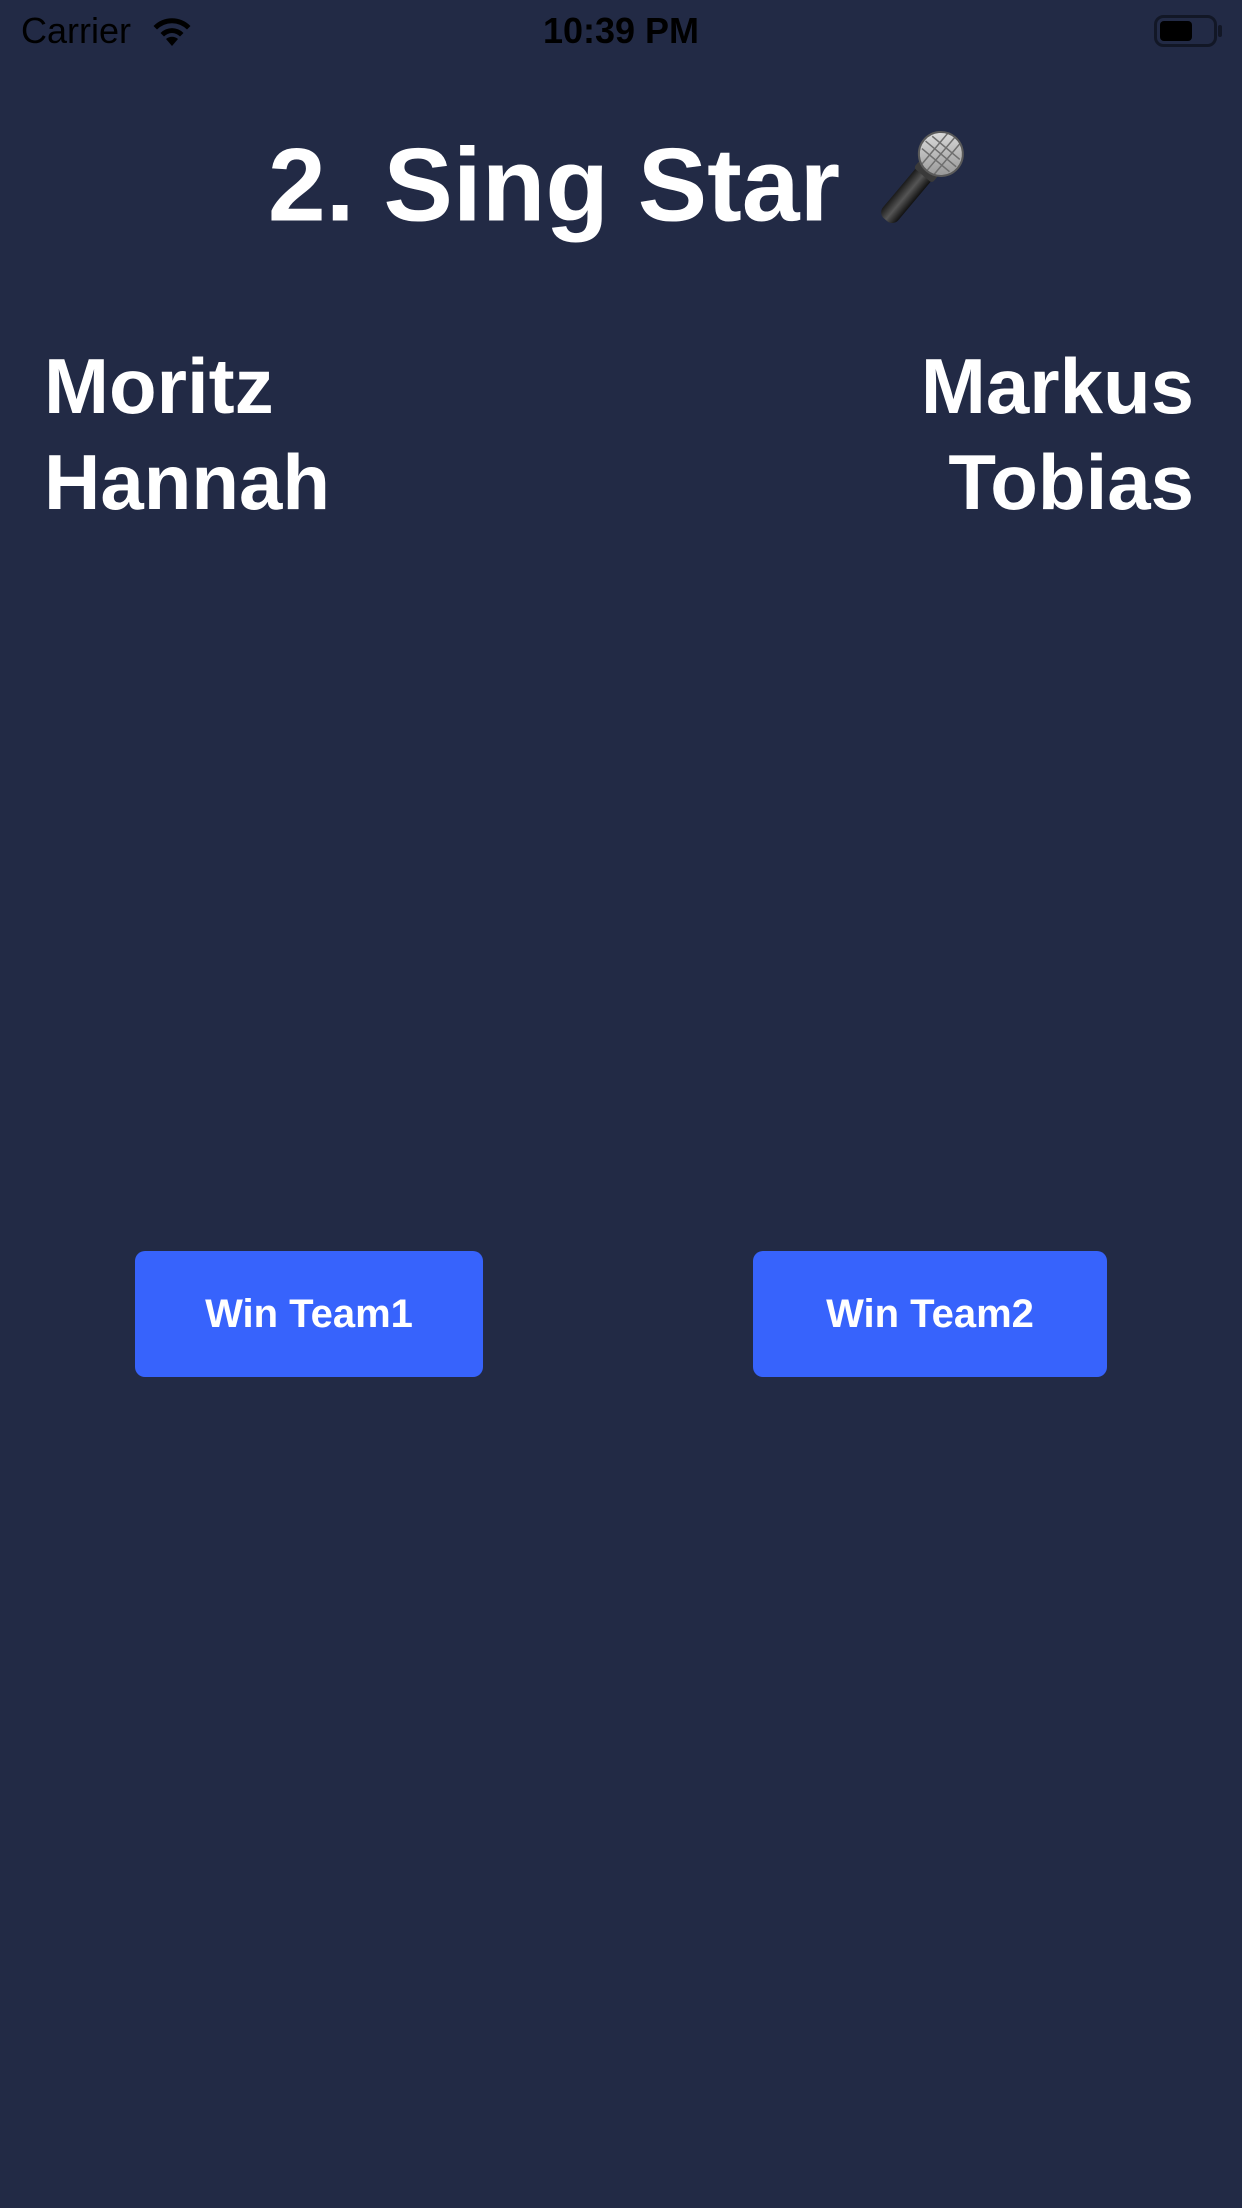  What do you see at coordinates (554, 185) in the screenshot?
I see `title-text: 2. Sing Star` at bounding box center [554, 185].